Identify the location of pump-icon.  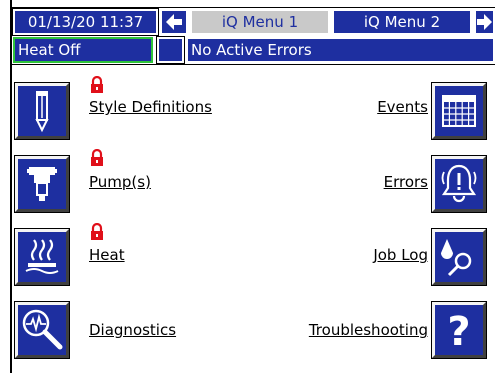
(42, 184).